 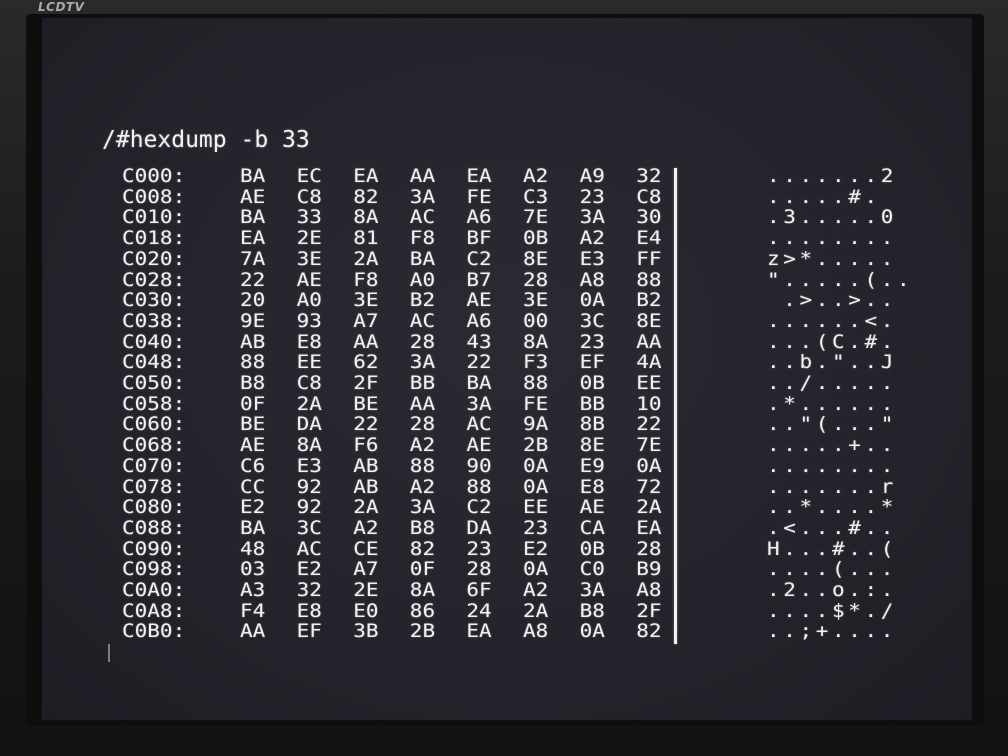 I want to click on hex-byte: 72, so click(x=649, y=486).